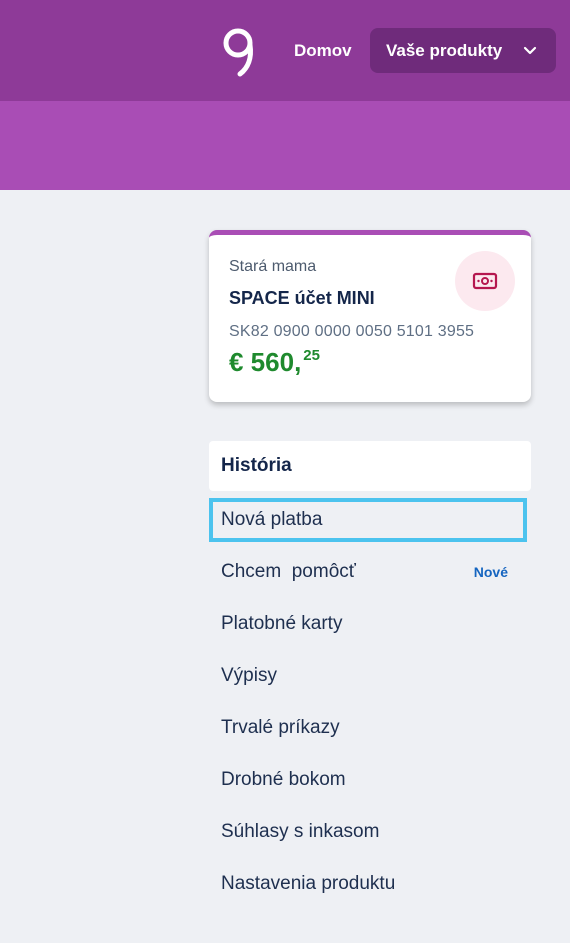 The height and width of the screenshot is (943, 570). I want to click on account-balance: € 560, 25, so click(274, 362).